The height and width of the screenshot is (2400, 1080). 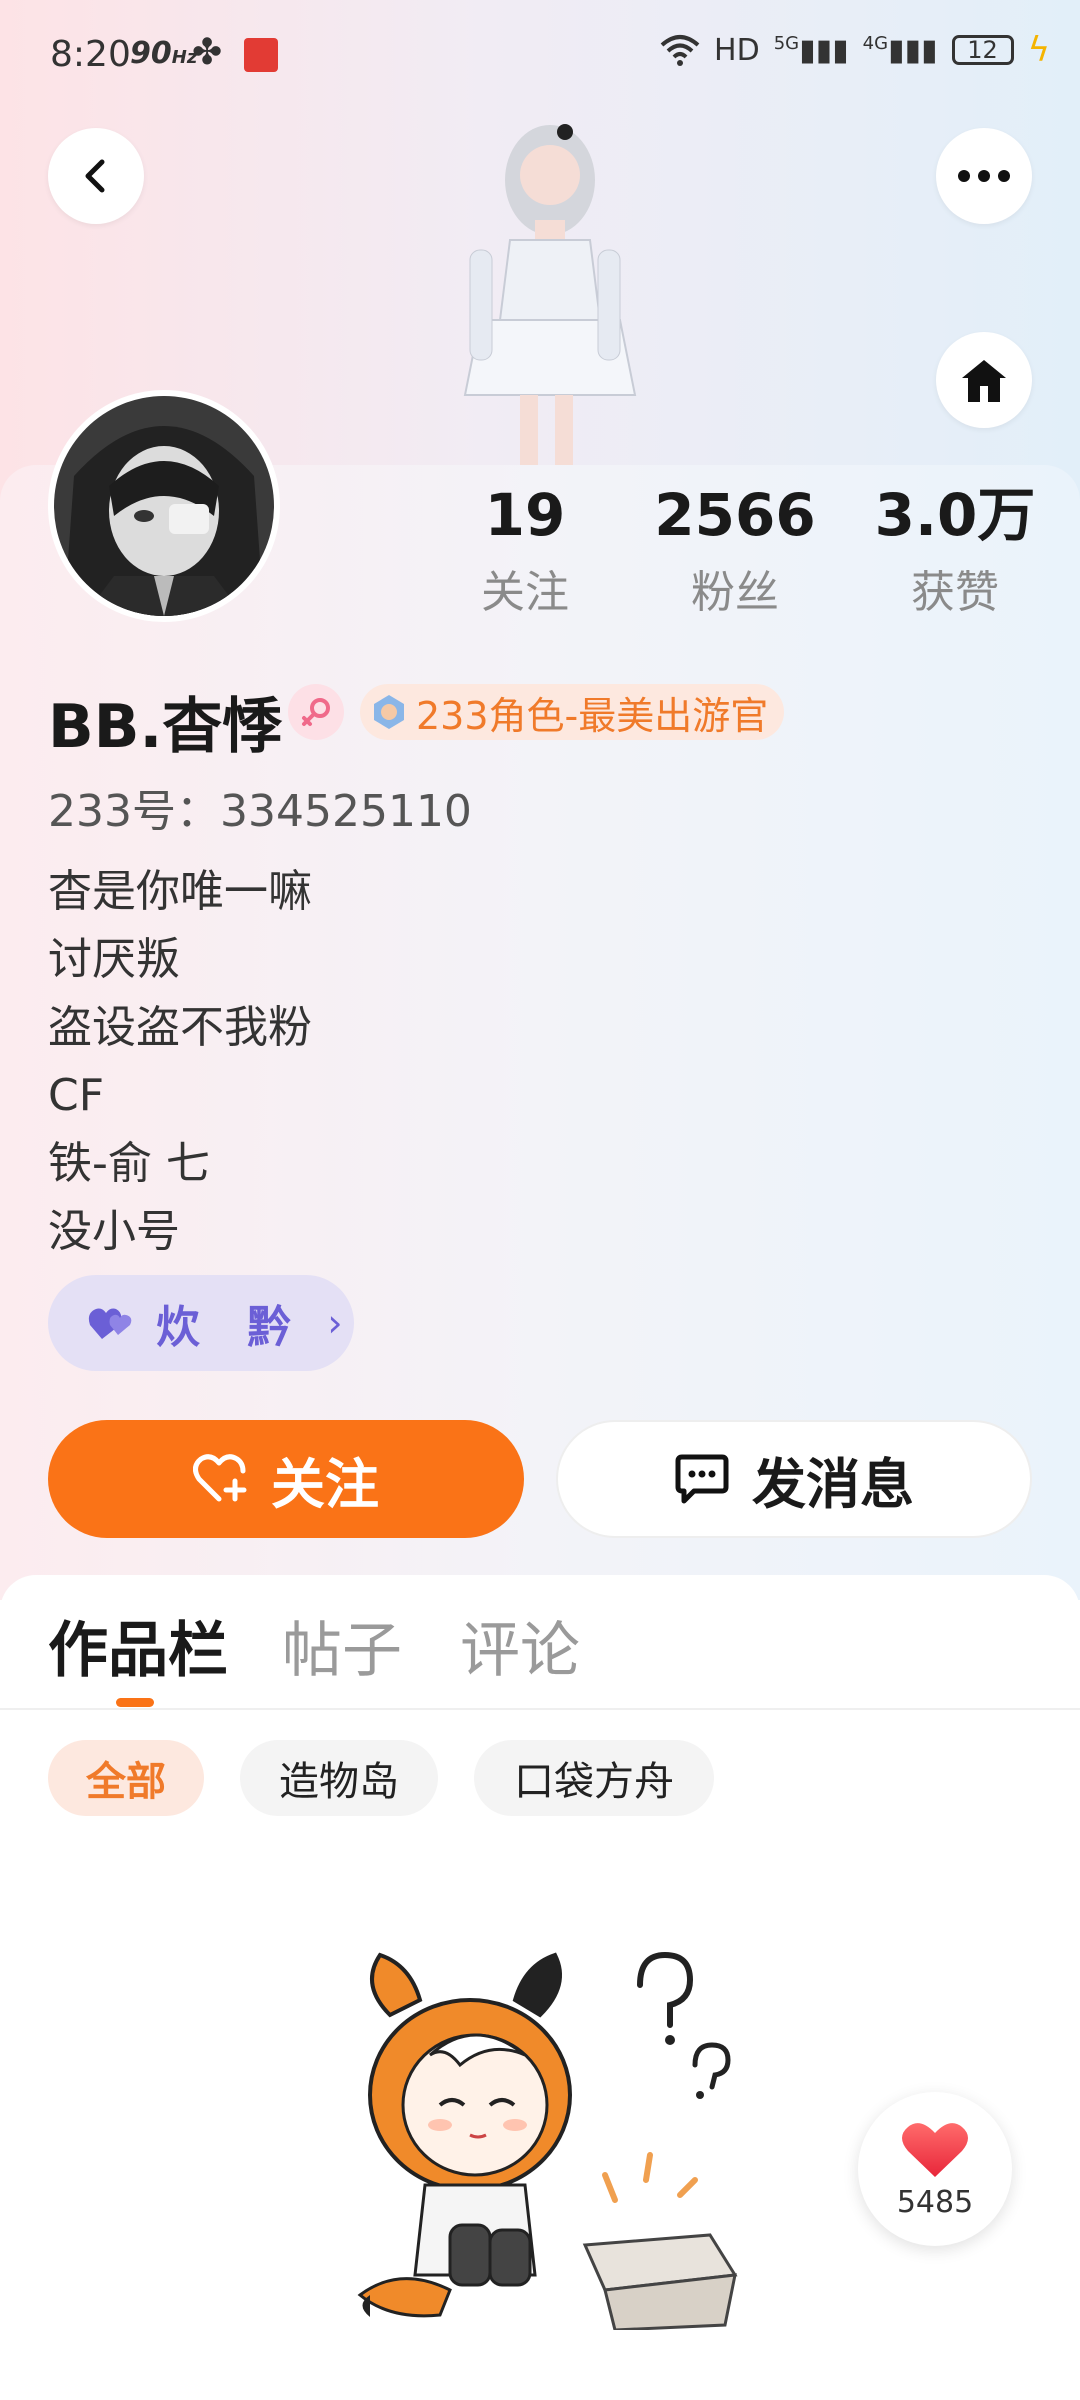 I want to click on tabs-divider, so click(x=540, y=1709).